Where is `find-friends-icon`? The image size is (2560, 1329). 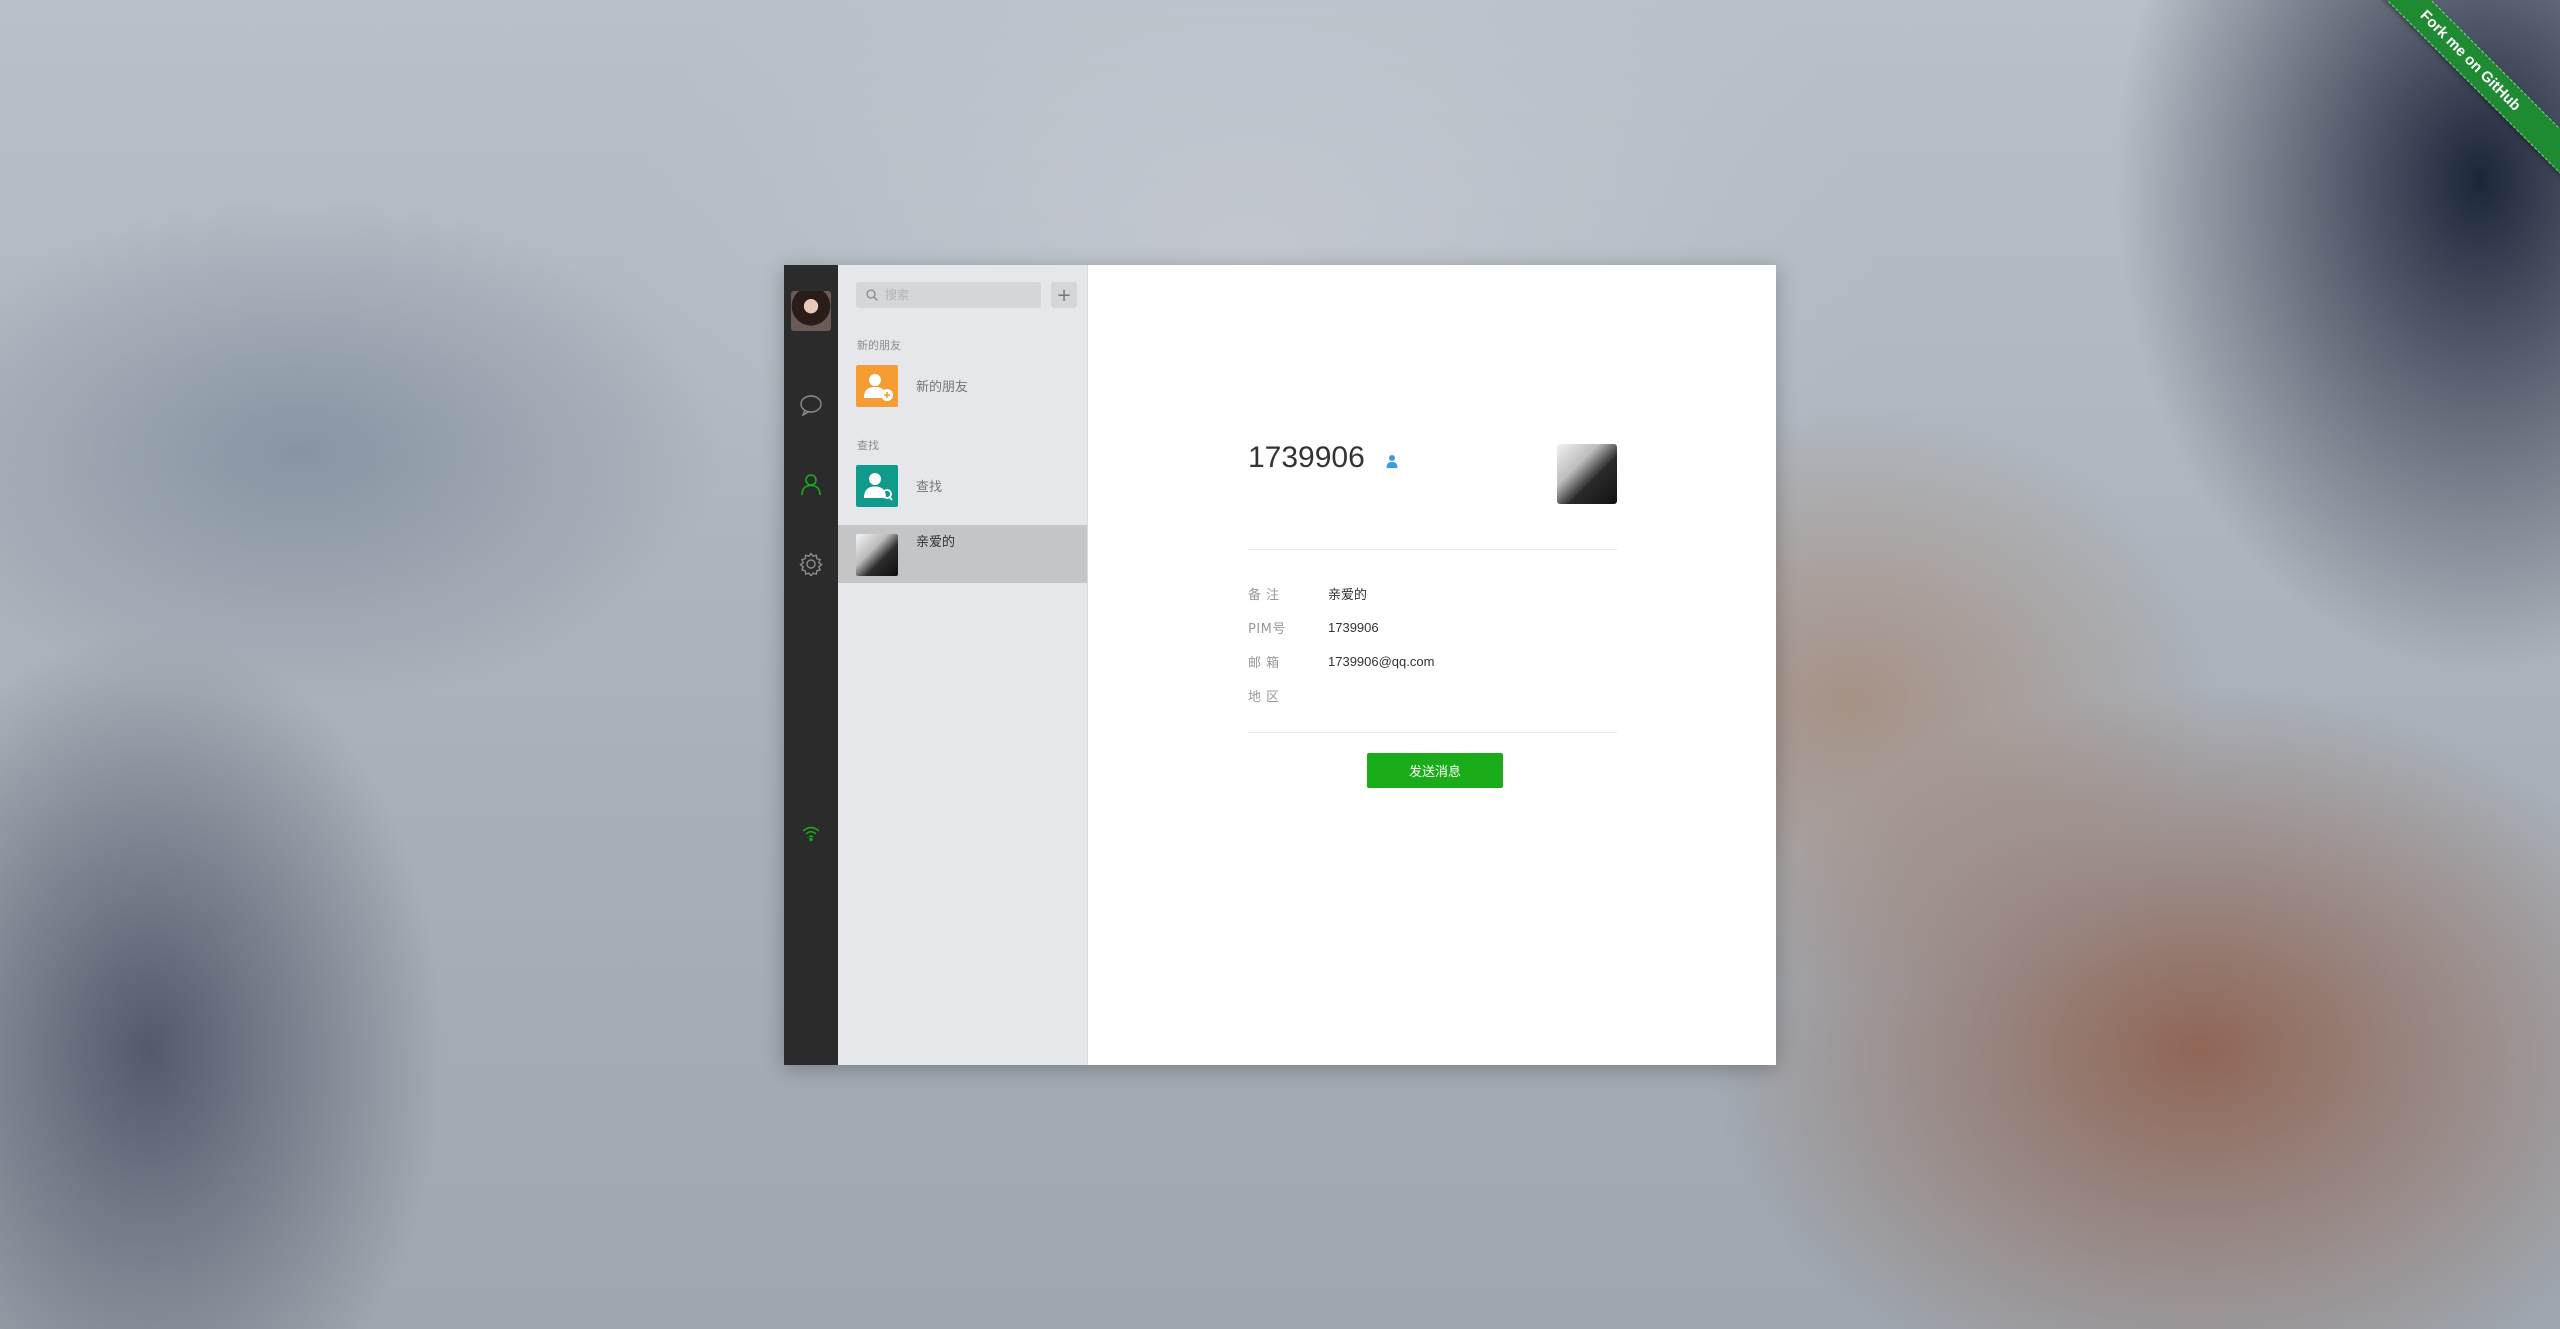
find-friends-icon is located at coordinates (877, 486).